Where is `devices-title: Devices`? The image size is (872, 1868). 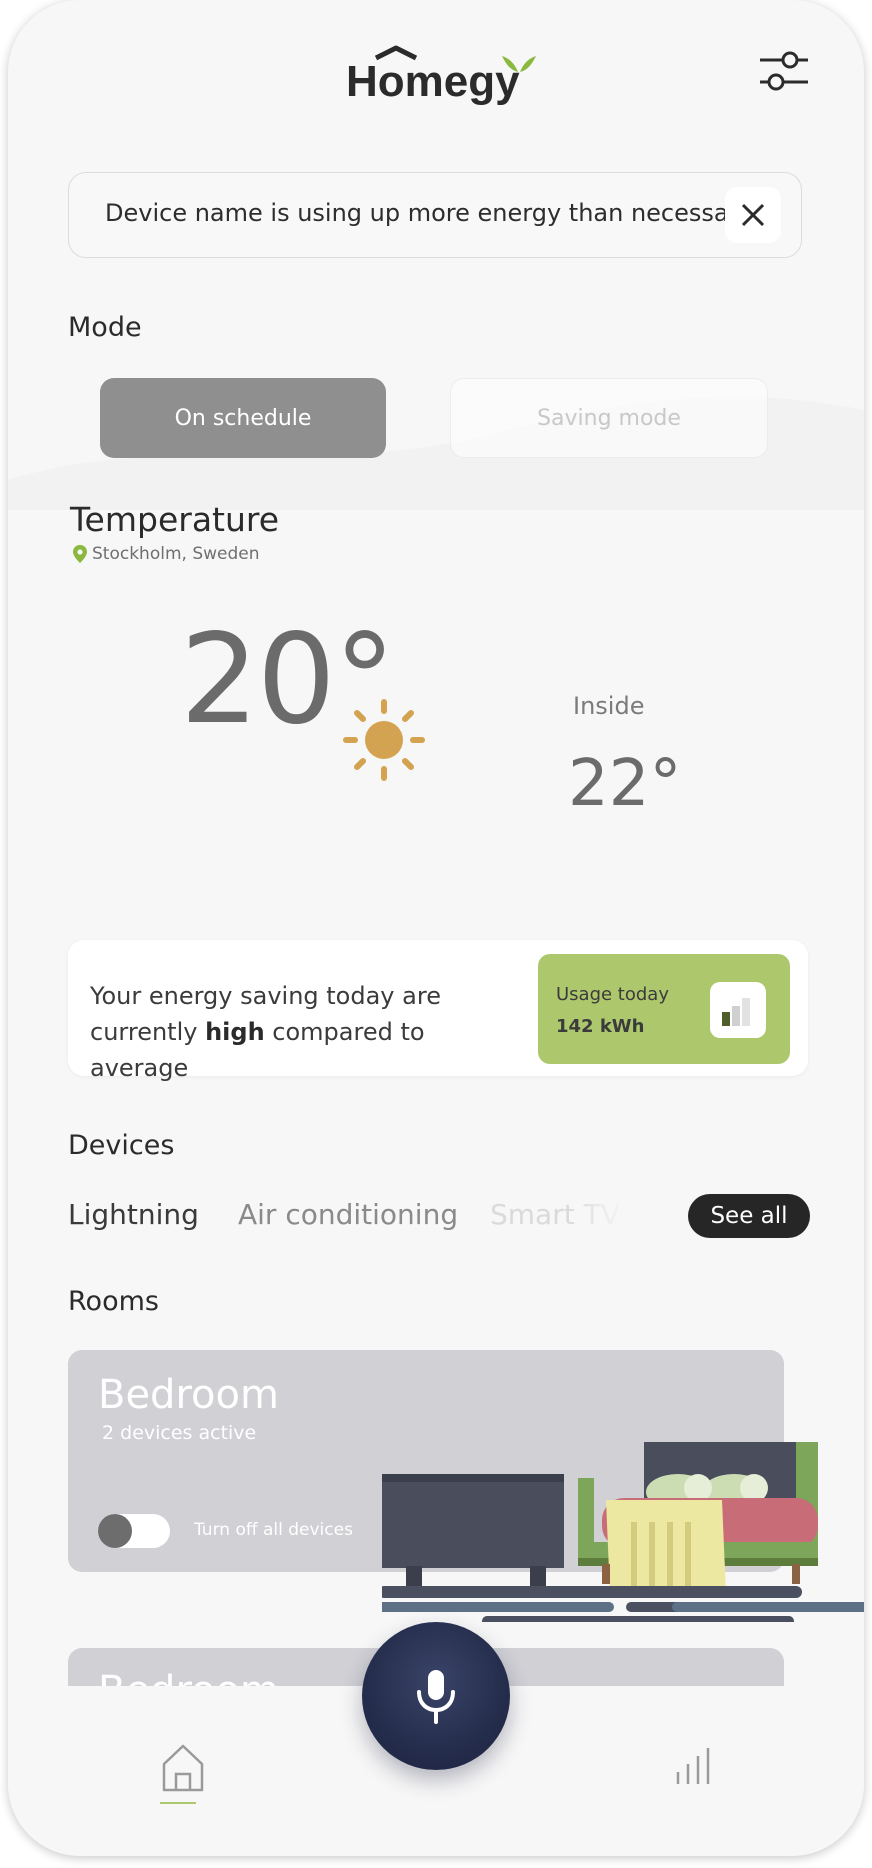 devices-title: Devices is located at coordinates (121, 1145).